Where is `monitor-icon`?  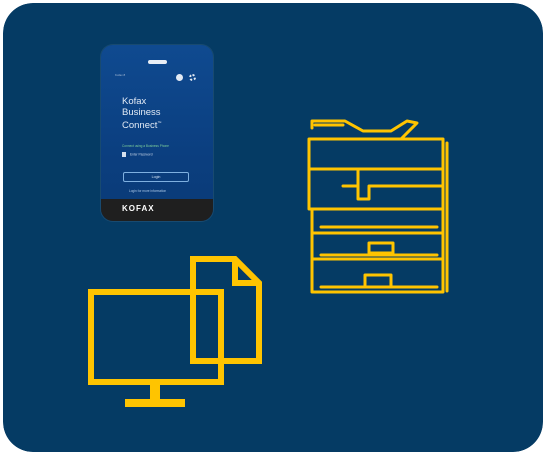
monitor-icon is located at coordinates (175, 331).